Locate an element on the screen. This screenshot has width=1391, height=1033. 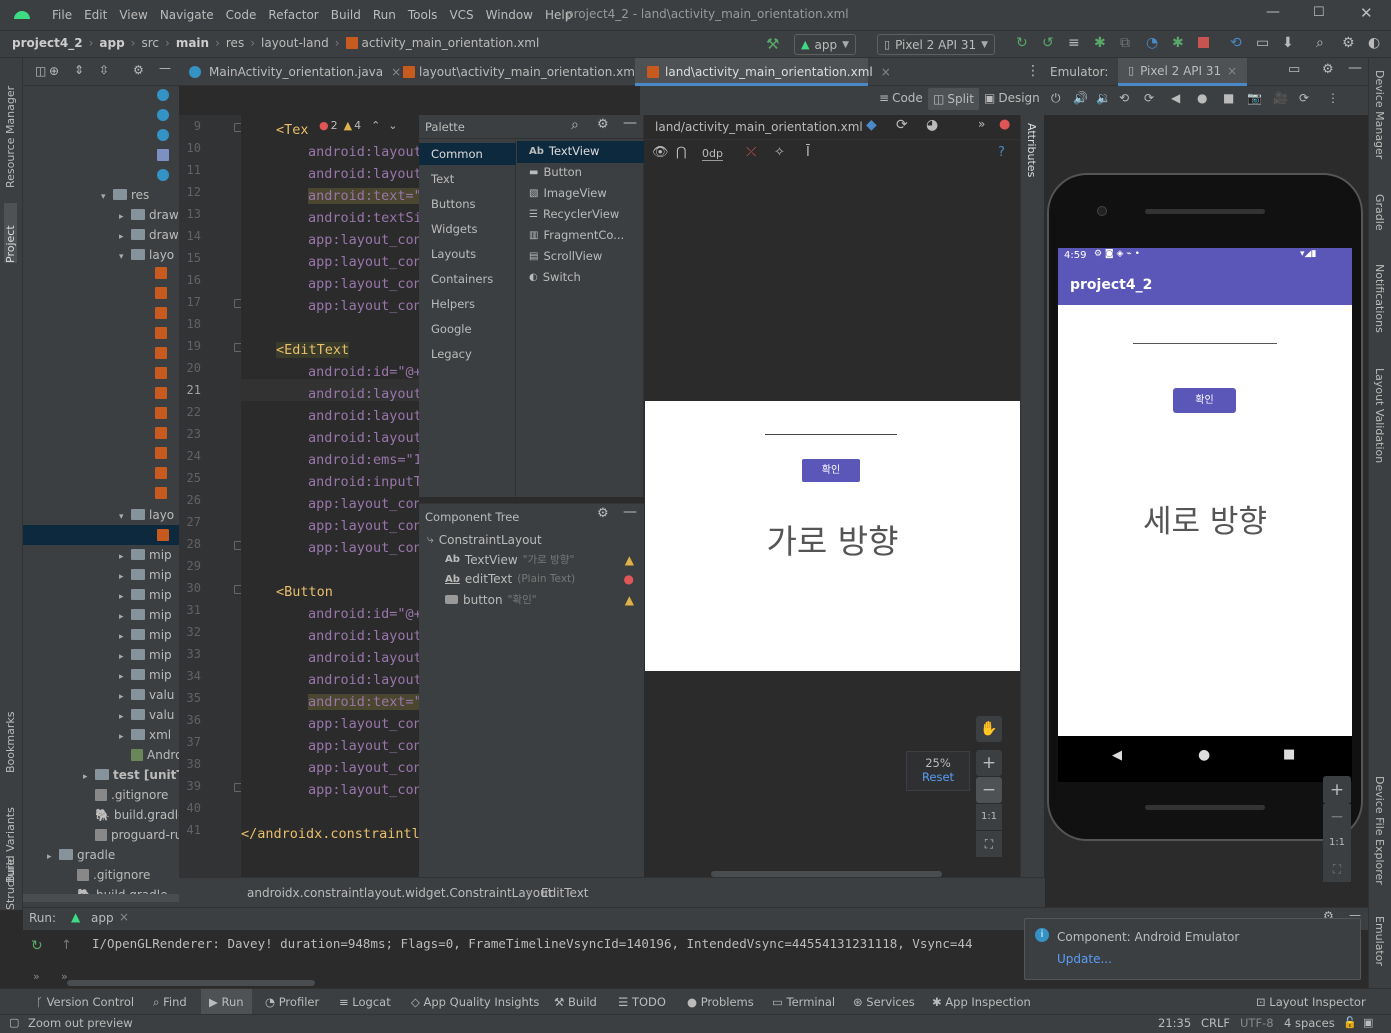
minimize-button: — is located at coordinates (1273, 12).